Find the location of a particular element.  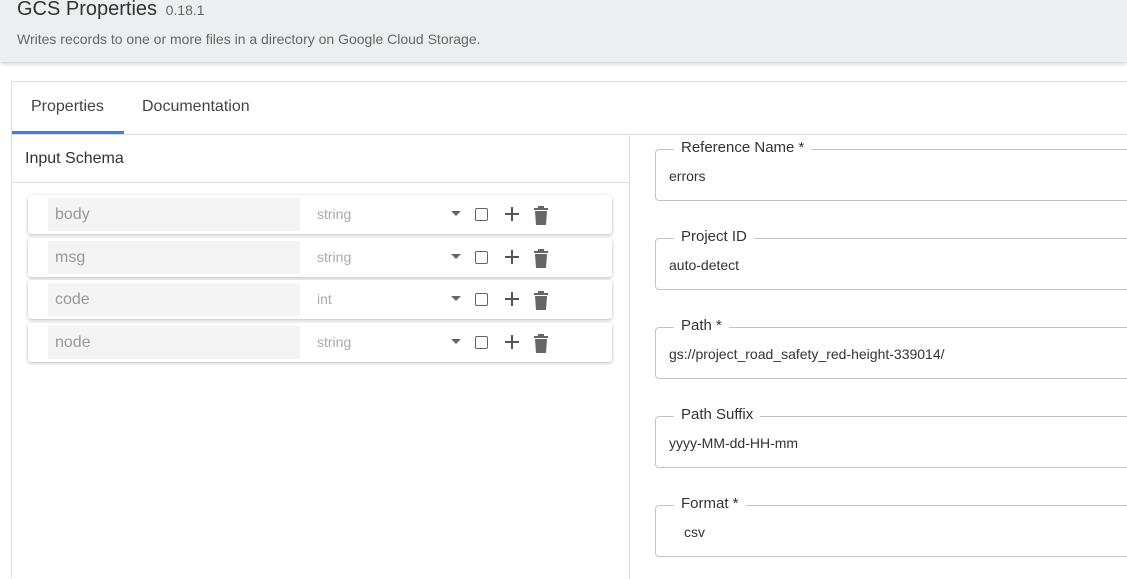

plugin-title: GCS Properties 0.18.1 is located at coordinates (111, 10).